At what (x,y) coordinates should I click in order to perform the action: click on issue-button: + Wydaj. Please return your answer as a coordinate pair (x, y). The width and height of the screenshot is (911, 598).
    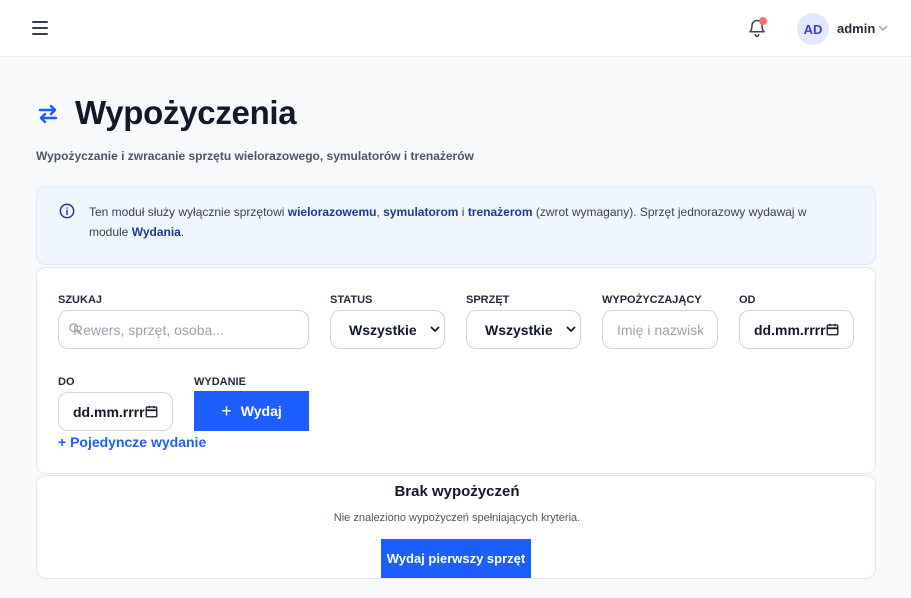
    Looking at the image, I should click on (251, 411).